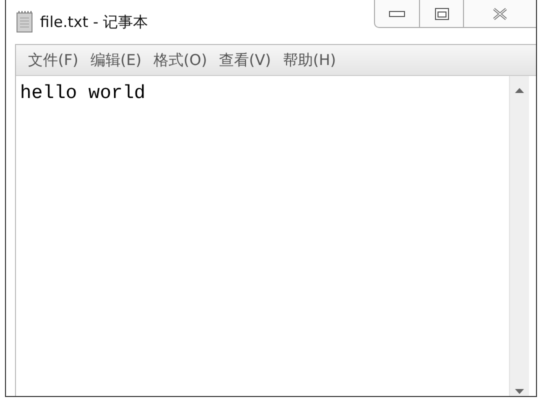 Image resolution: width=542 pixels, height=404 pixels. Describe the element at coordinates (311, 60) in the screenshot. I see `menu-item: 帮助(H)` at that location.